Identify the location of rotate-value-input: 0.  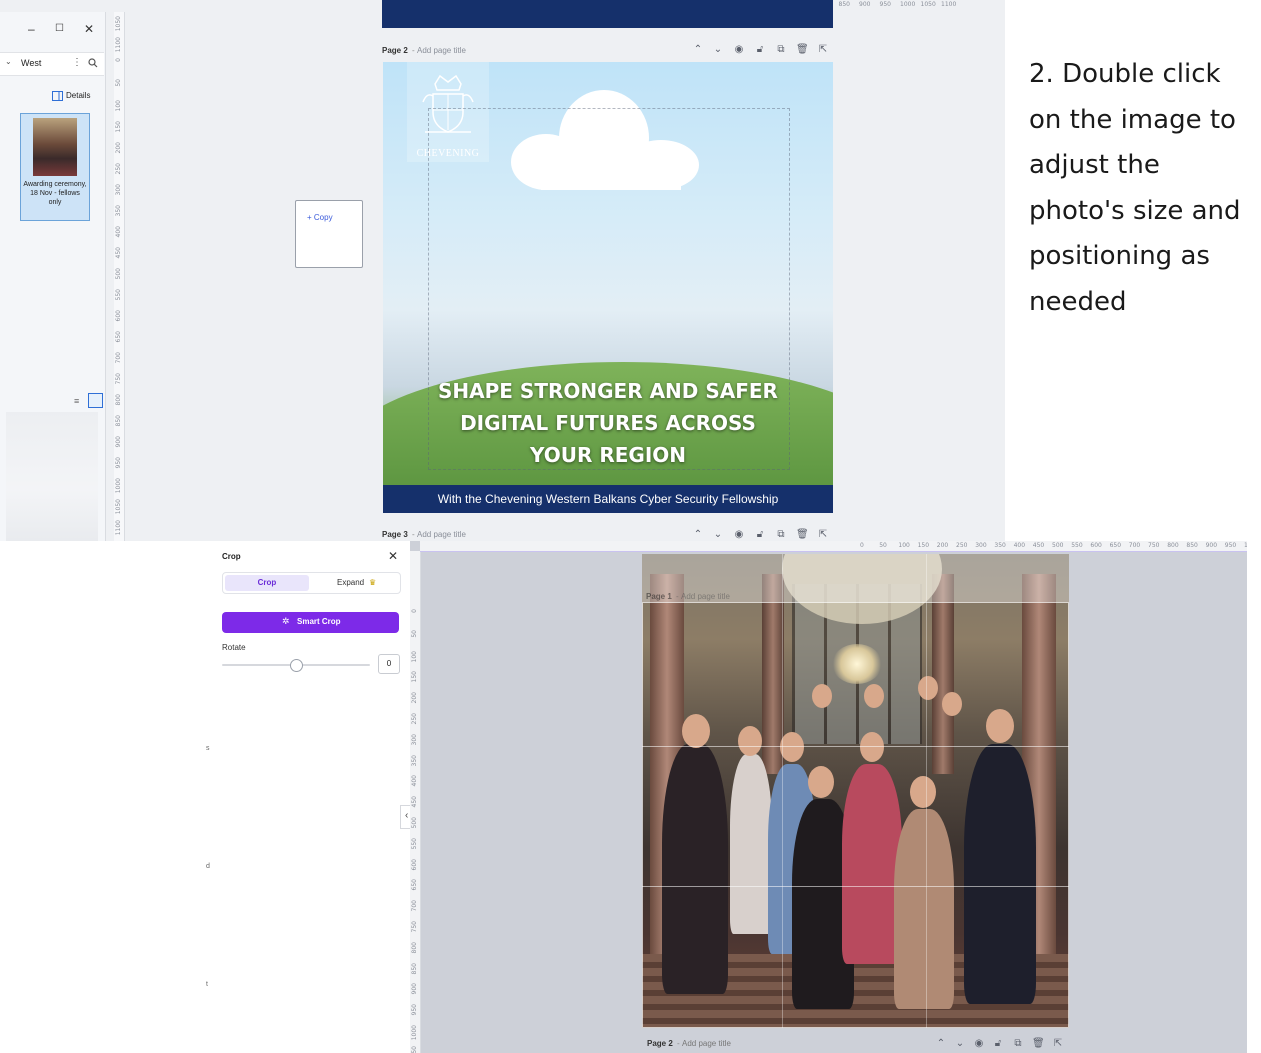
(389, 664).